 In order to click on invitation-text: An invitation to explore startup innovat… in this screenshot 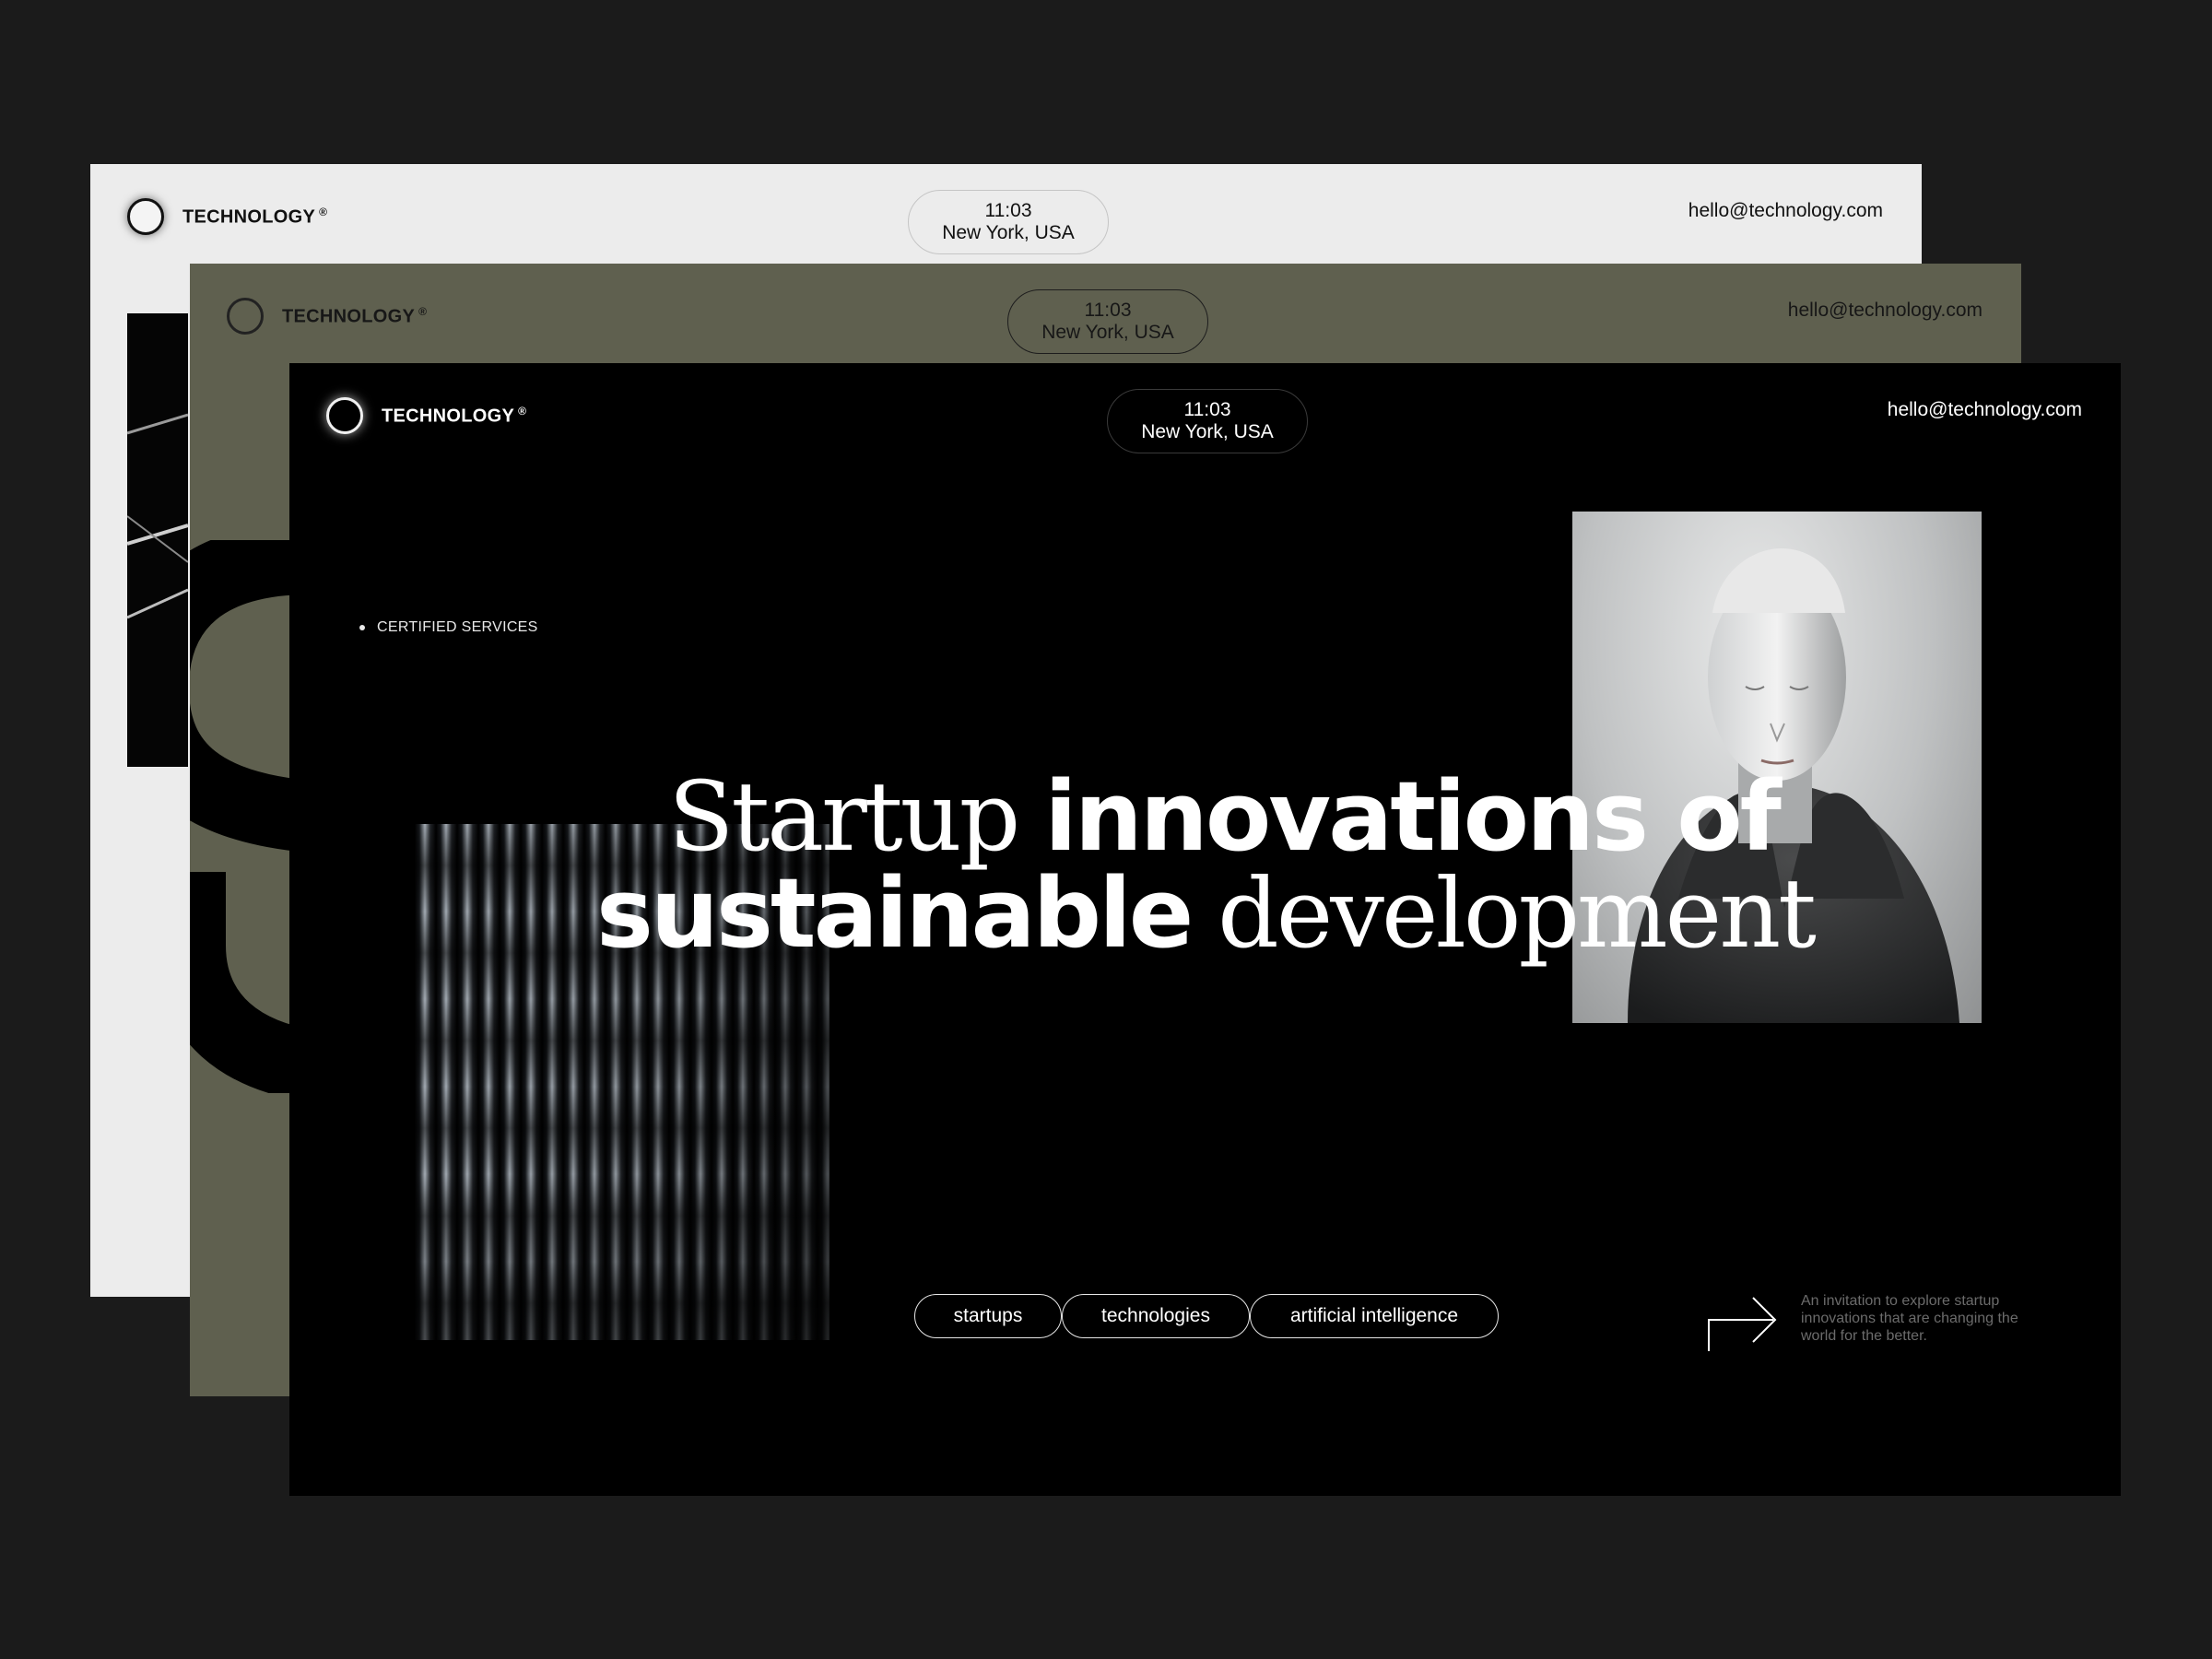, I will do `click(1909, 1318)`.